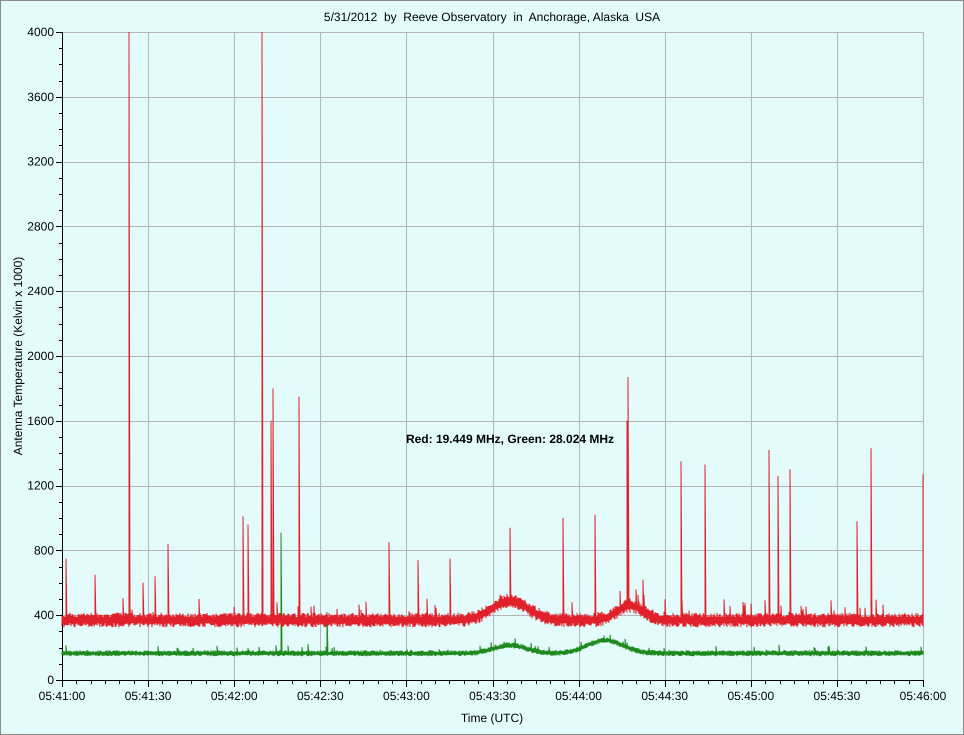 The image size is (964, 735). What do you see at coordinates (234, 696) in the screenshot?
I see `x-tick-label: 05:42:00` at bounding box center [234, 696].